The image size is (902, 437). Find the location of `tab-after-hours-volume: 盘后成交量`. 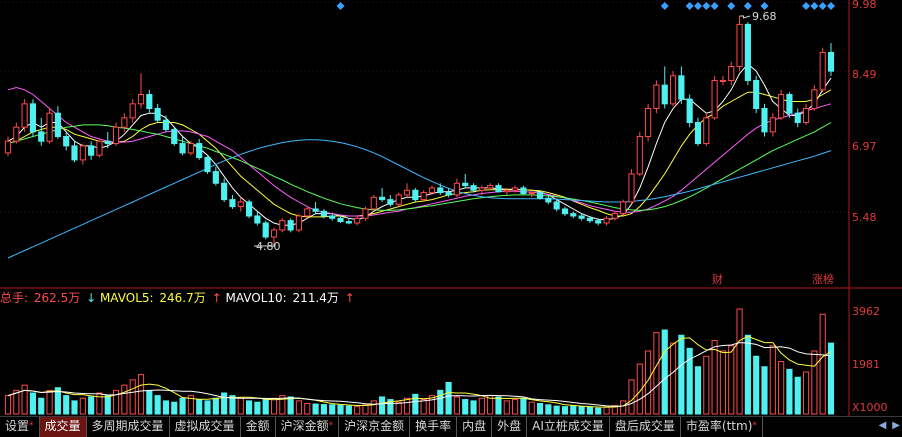

tab-after-hours-volume: 盘后成交量 is located at coordinates (645, 427).